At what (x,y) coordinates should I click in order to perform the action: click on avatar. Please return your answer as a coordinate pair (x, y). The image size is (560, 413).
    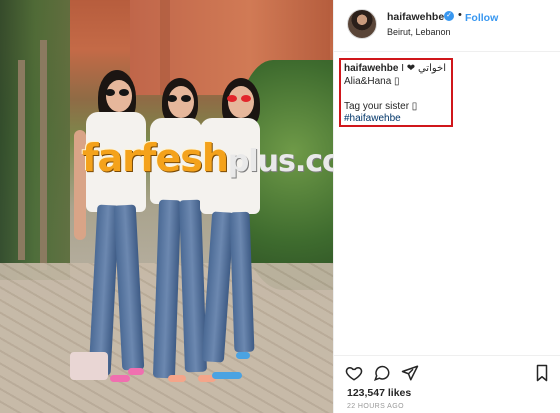
    Looking at the image, I should click on (362, 24).